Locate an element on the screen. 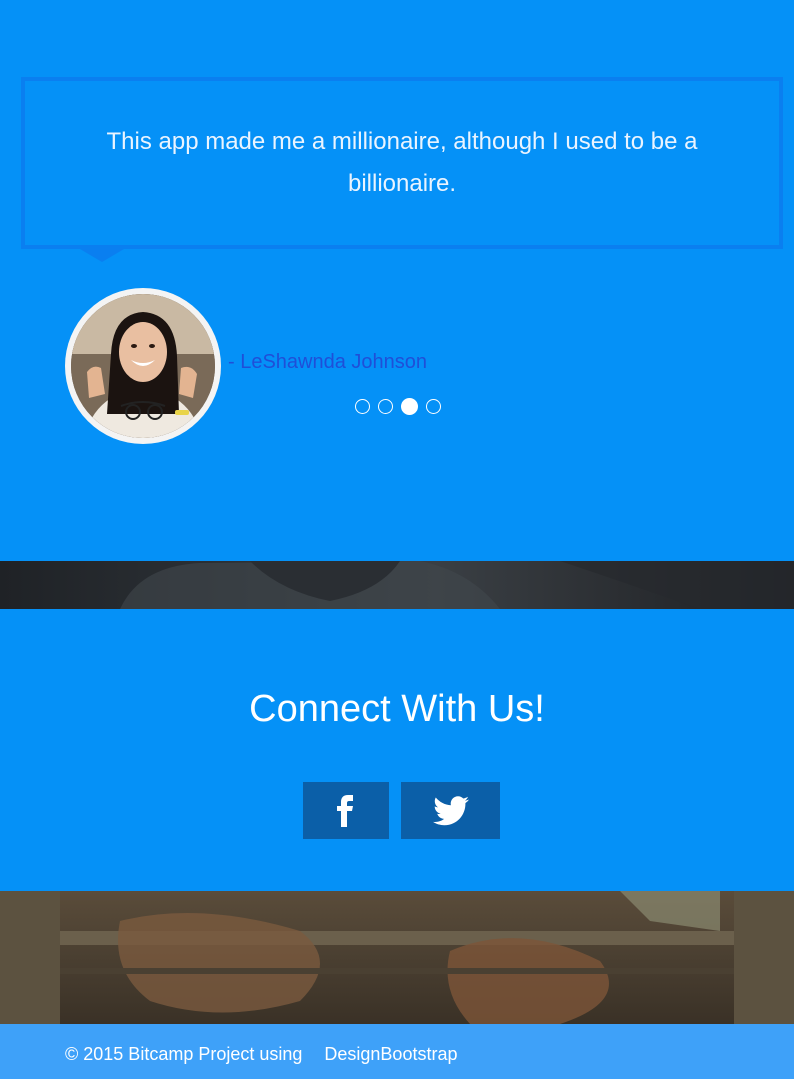 Image resolution: width=794 pixels, height=1079 pixels. designbootstrap-link: DesignBootstrap is located at coordinates (390, 1054).